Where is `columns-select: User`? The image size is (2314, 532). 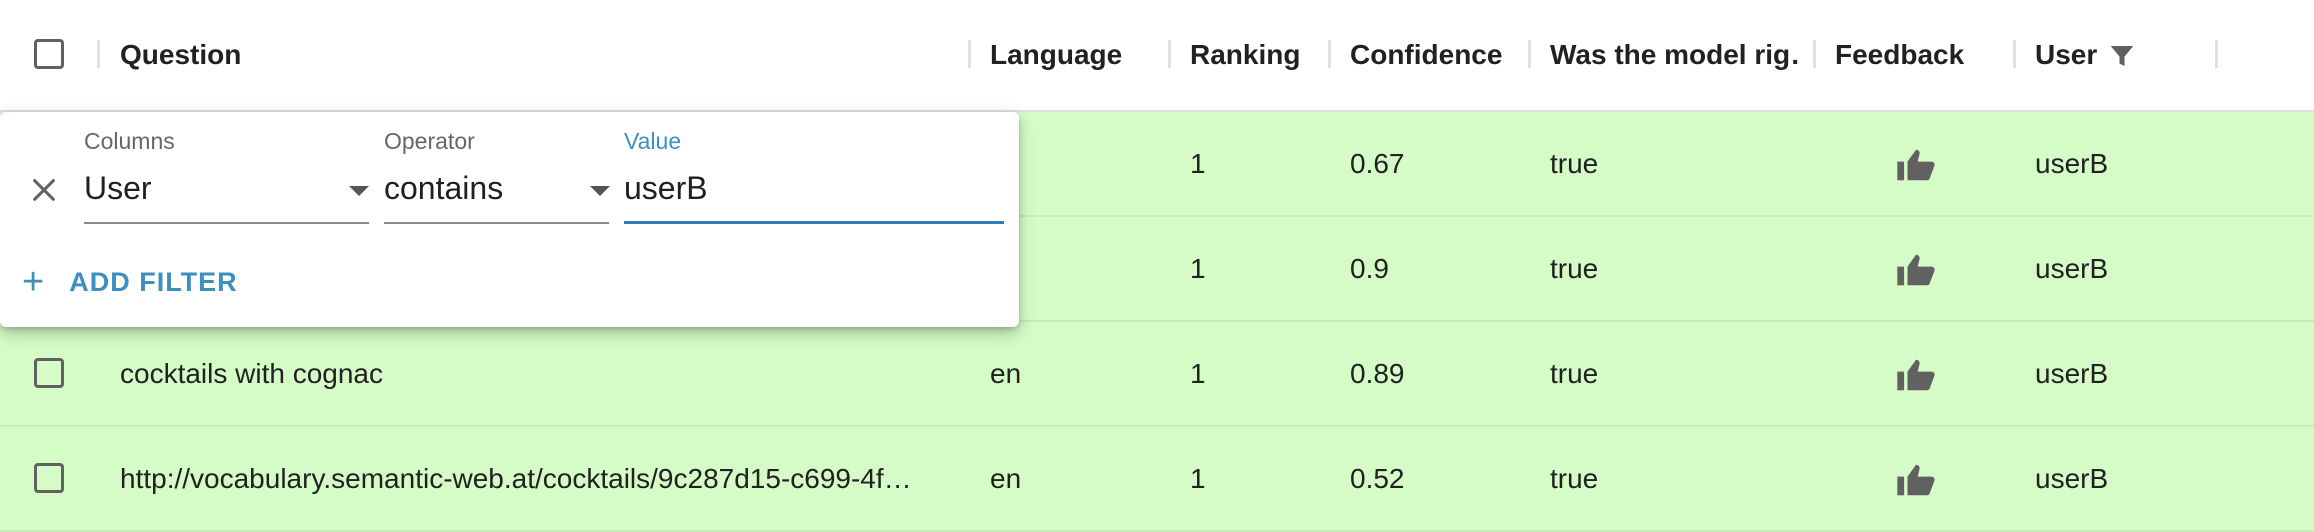 columns-select: User is located at coordinates (118, 188).